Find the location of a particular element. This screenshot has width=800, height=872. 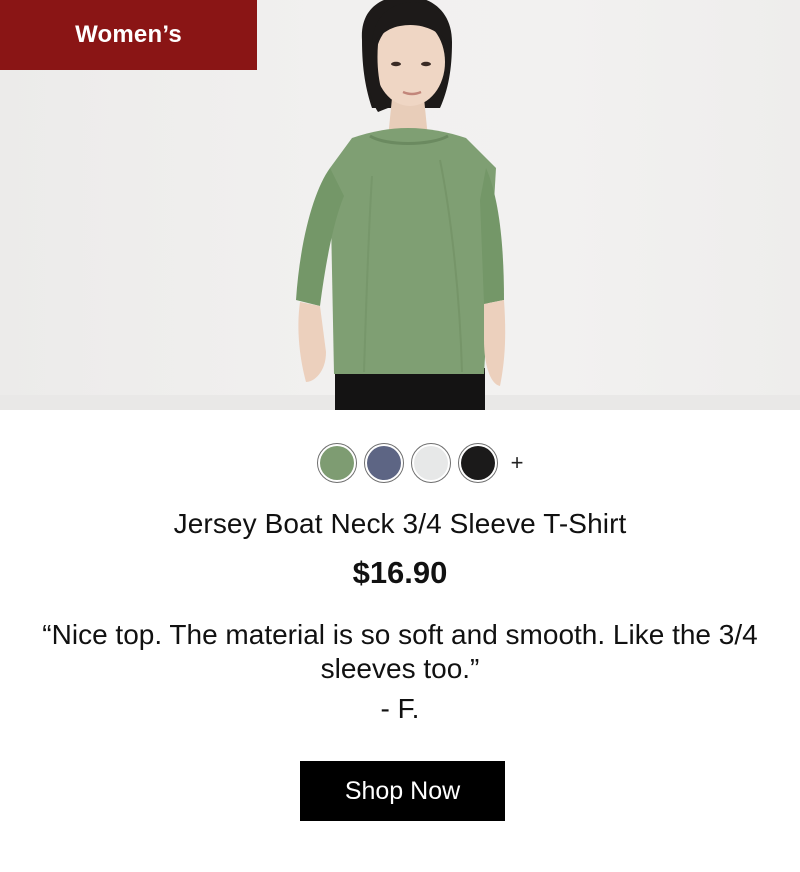

swatch-green is located at coordinates (337, 463).